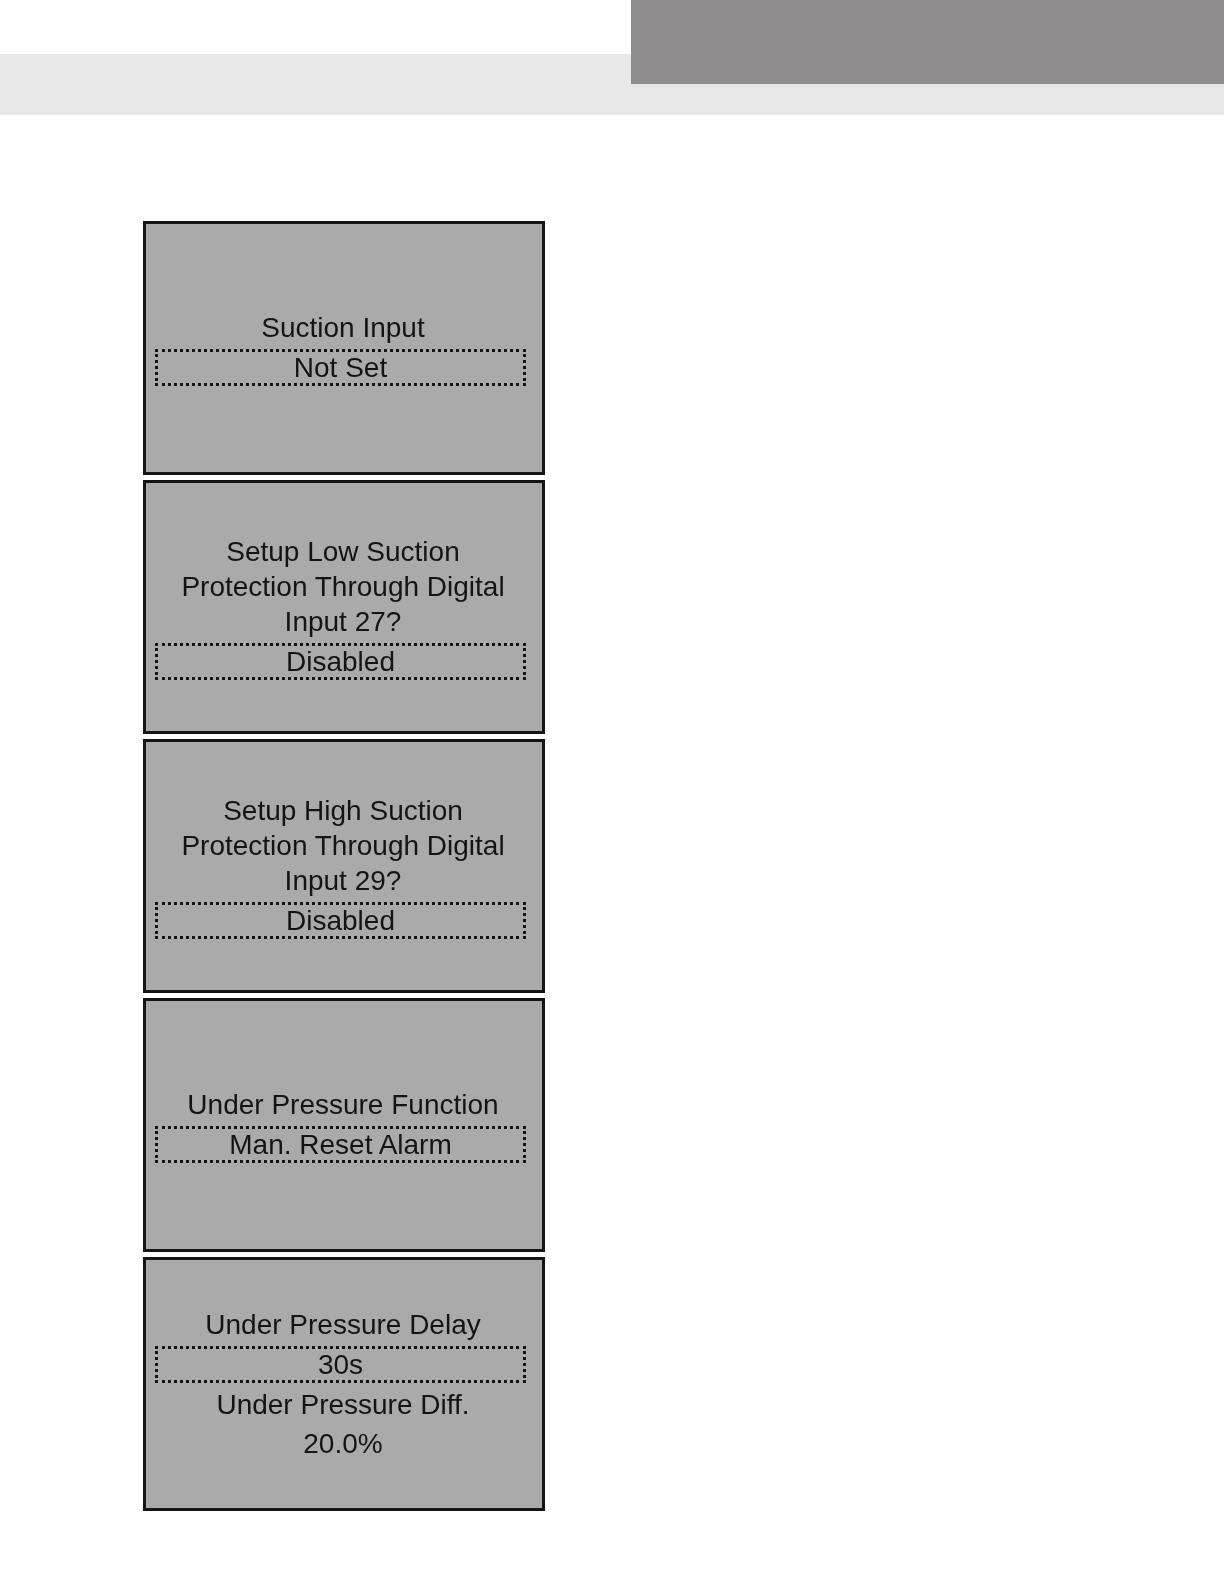  What do you see at coordinates (343, 587) in the screenshot?
I see `prompt-text: Setup Low Suction Protection Through Digital Input 27?` at bounding box center [343, 587].